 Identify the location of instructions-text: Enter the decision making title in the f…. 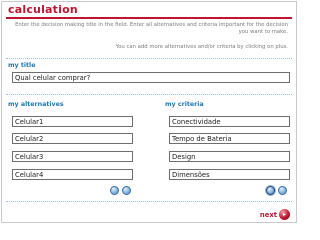
(151, 28).